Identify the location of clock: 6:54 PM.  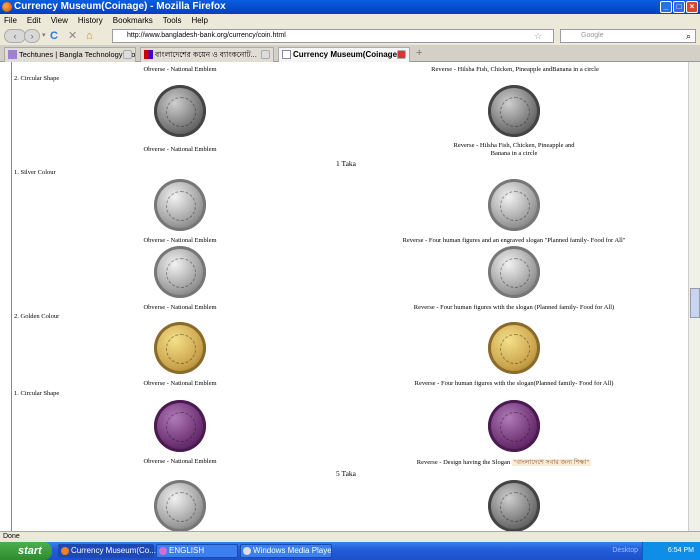
(680, 550).